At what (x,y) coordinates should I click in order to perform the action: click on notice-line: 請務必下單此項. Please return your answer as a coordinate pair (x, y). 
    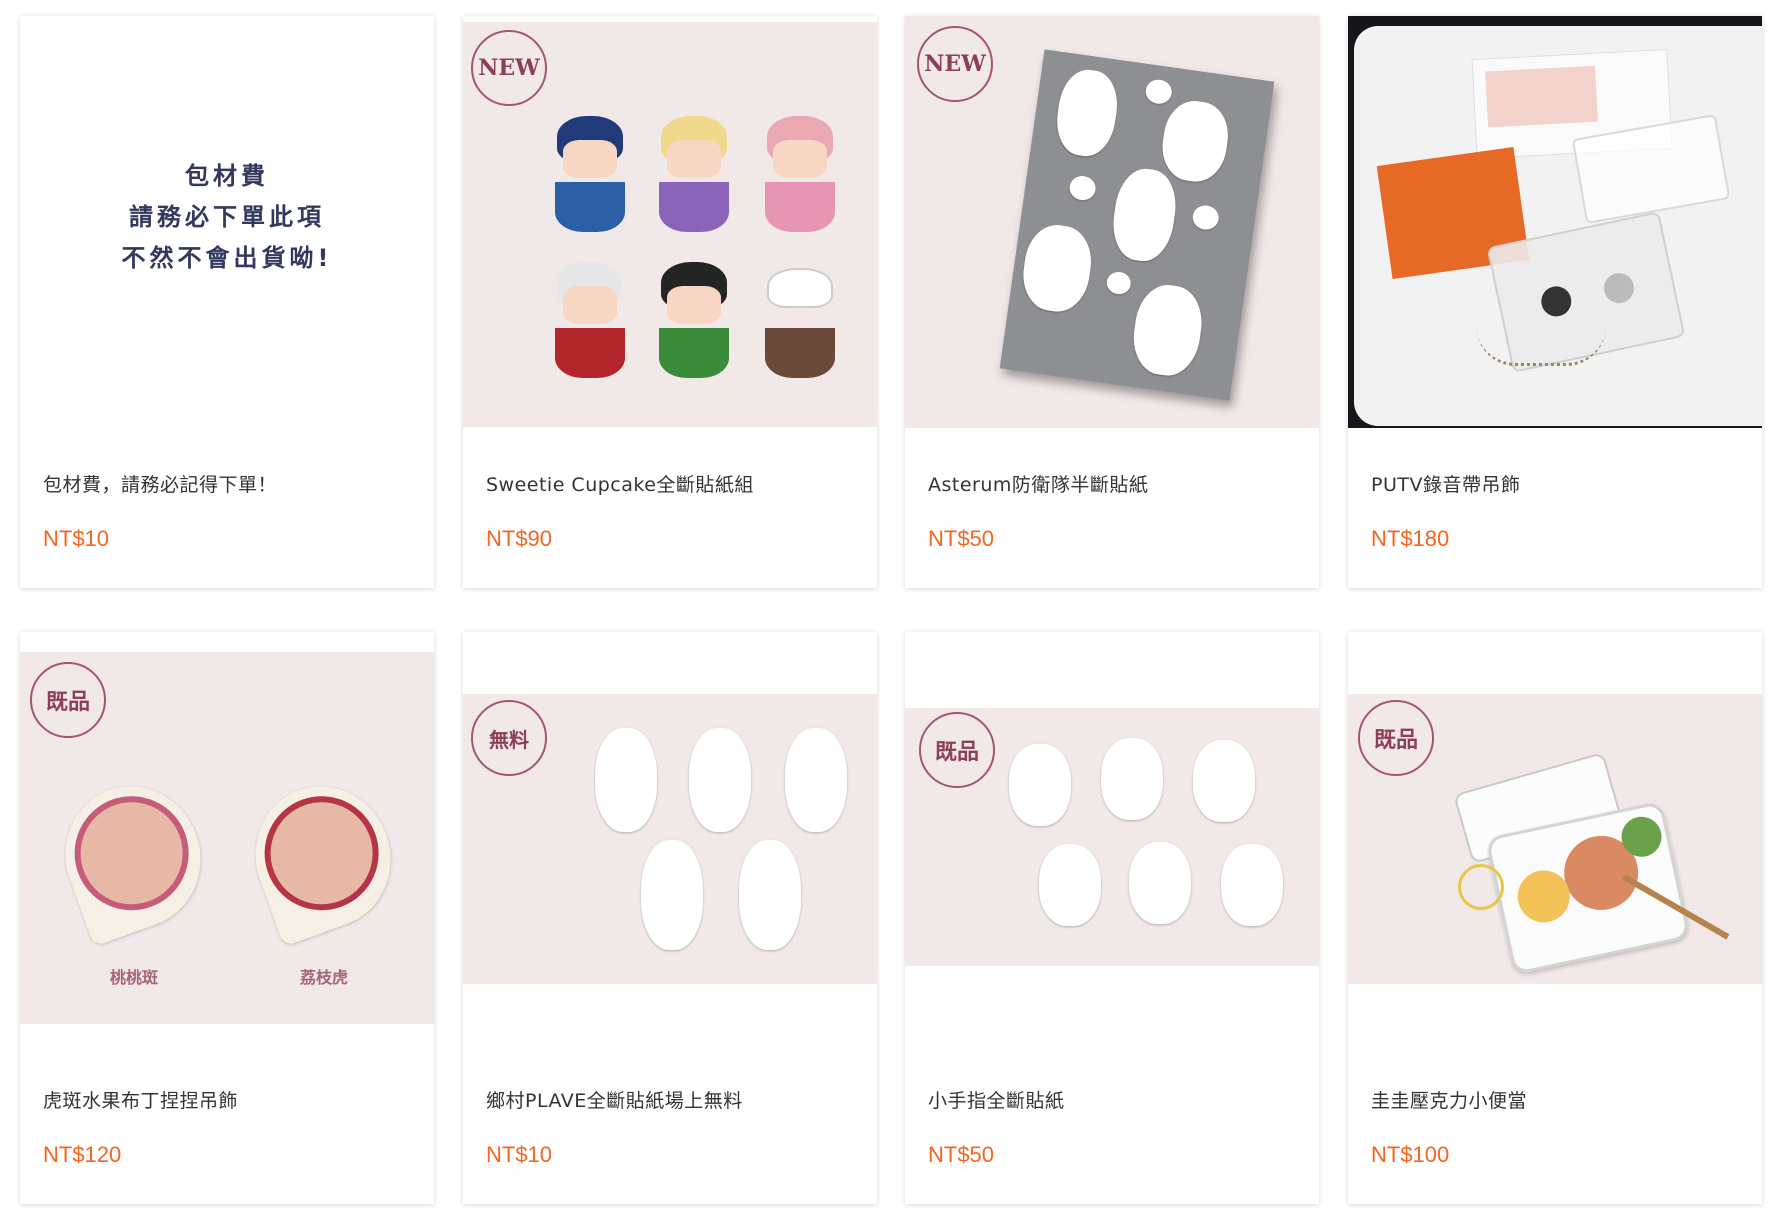
    Looking at the image, I should click on (227, 217).